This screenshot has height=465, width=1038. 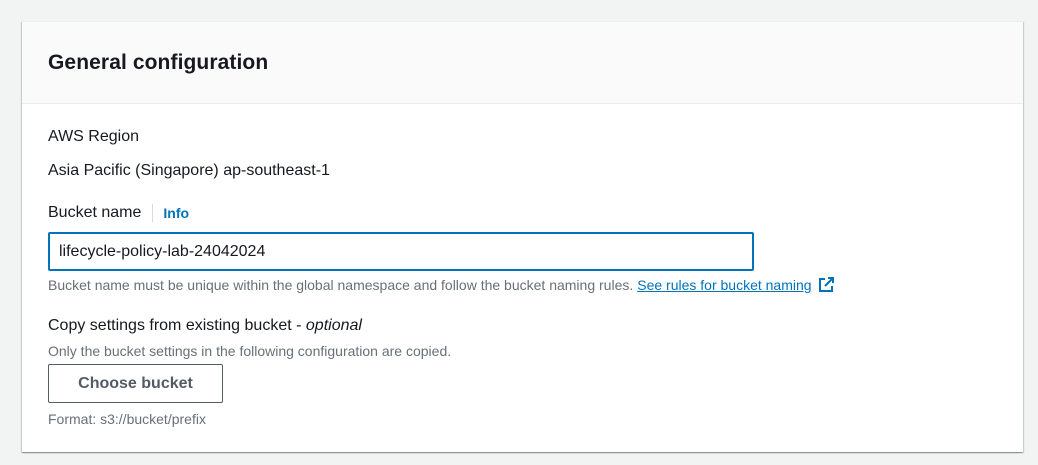 What do you see at coordinates (401, 251) in the screenshot?
I see `bucket-name-input` at bounding box center [401, 251].